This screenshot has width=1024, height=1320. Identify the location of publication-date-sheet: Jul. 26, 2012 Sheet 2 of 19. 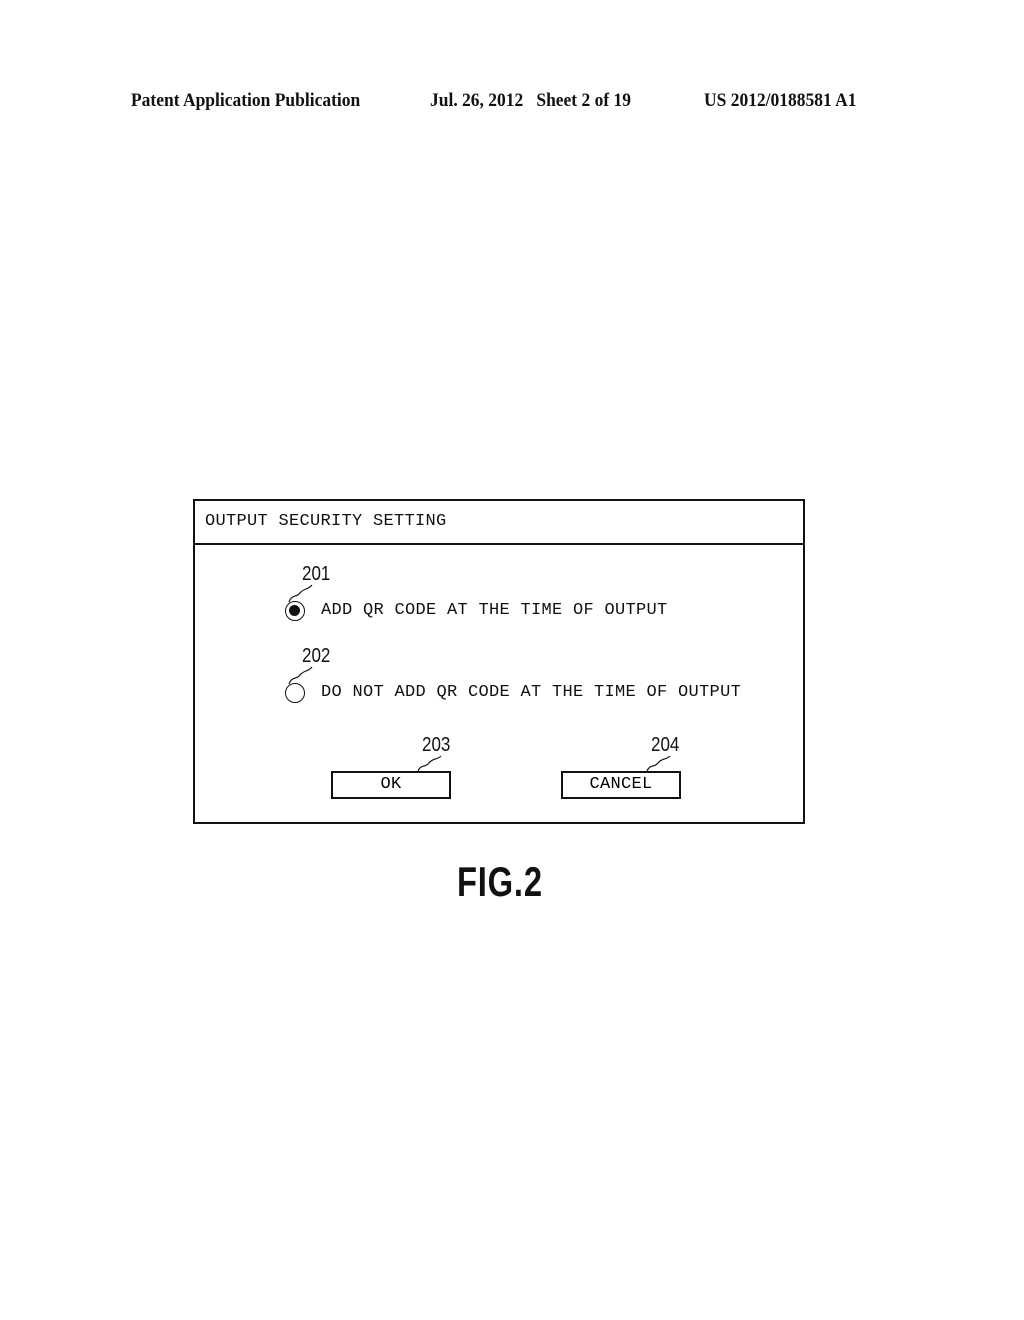
(531, 100).